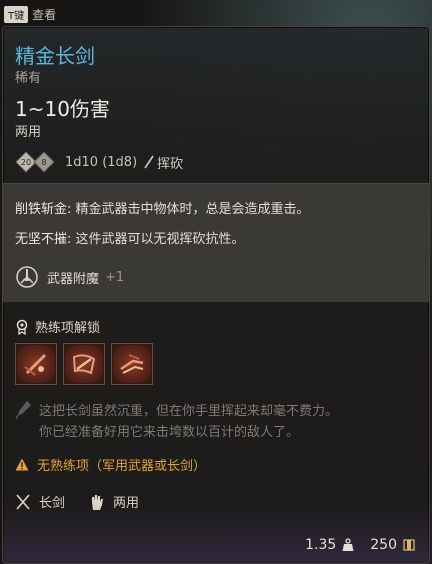 This screenshot has width=432, height=564. I want to click on gold-icon, so click(409, 545).